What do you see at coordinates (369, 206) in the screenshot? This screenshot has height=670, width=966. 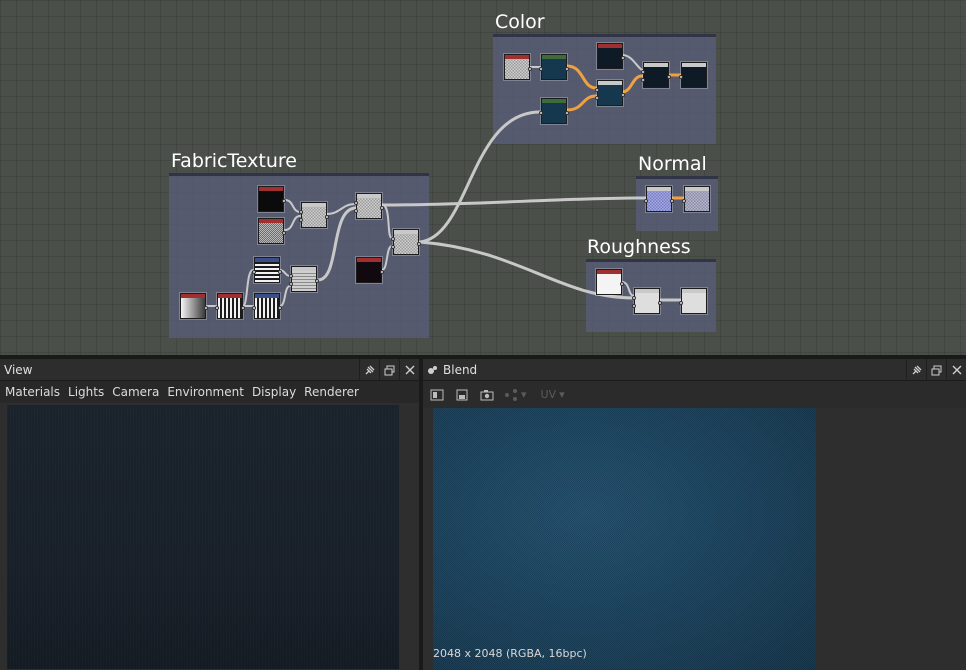 I see `node-ft-blend-b` at bounding box center [369, 206].